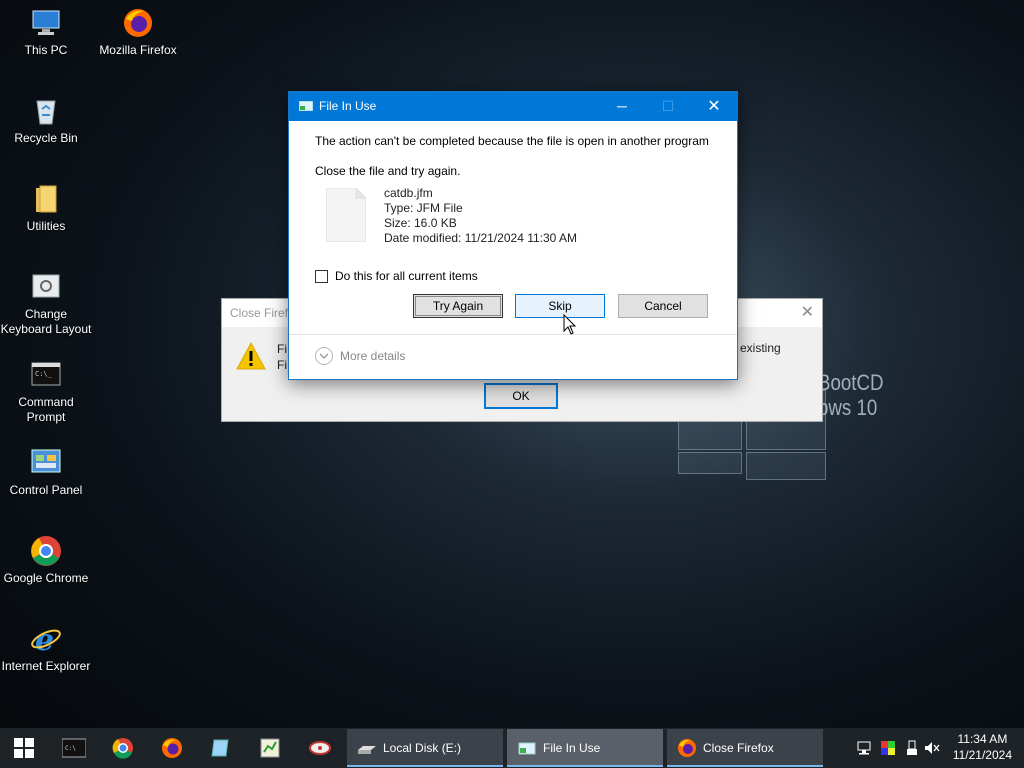 The image size is (1024, 768). Describe the element at coordinates (851, 382) in the screenshot. I see `wallpaper-text-1: BootCD` at that location.